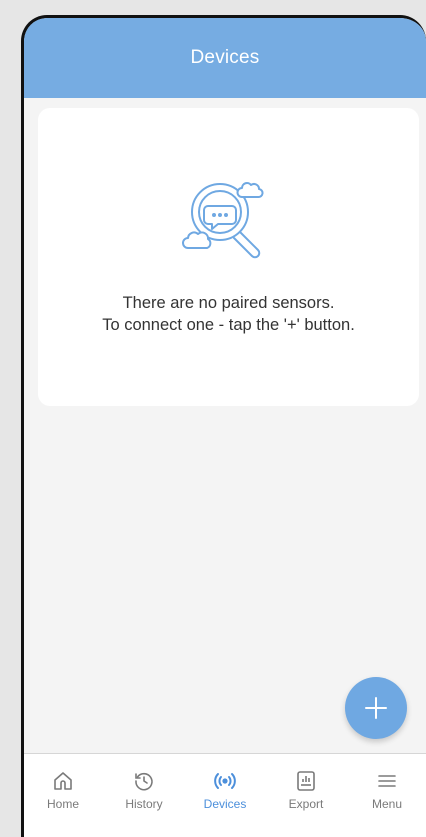 Image resolution: width=426 pixels, height=837 pixels. I want to click on home-icon, so click(63, 781).